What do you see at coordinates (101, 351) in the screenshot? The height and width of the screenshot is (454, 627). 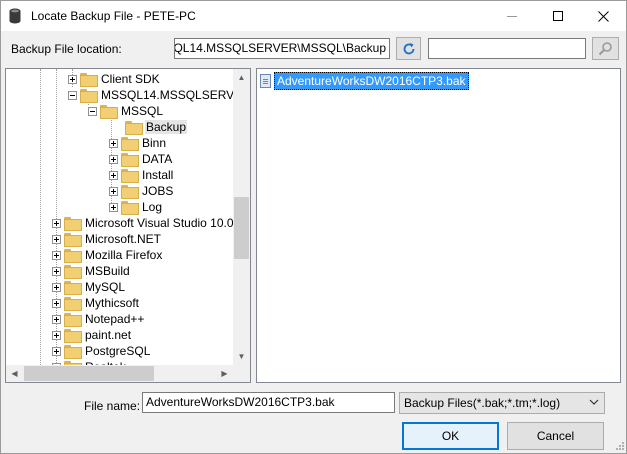 I see `tree-item-postgresql: PostgreSQL` at bounding box center [101, 351].